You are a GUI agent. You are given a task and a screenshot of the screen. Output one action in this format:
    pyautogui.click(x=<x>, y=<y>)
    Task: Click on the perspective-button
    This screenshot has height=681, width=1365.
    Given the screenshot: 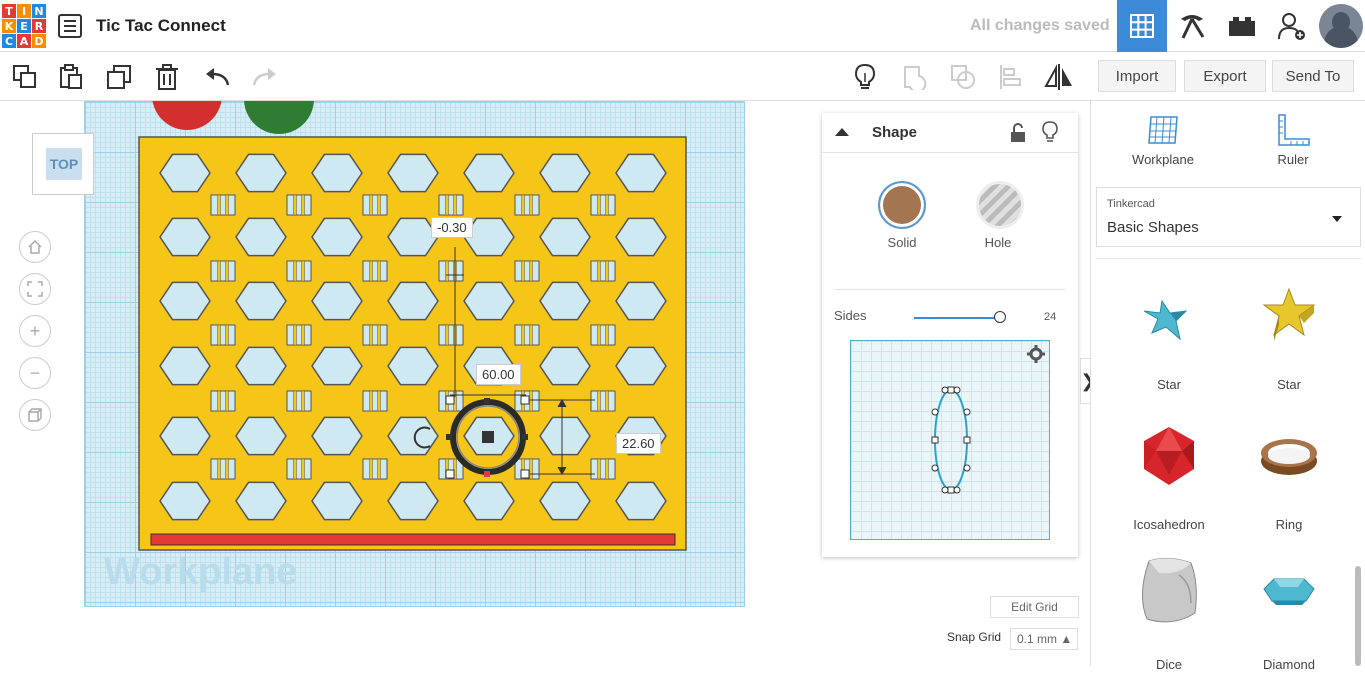 What is the action you would take?
    pyautogui.click(x=35, y=415)
    